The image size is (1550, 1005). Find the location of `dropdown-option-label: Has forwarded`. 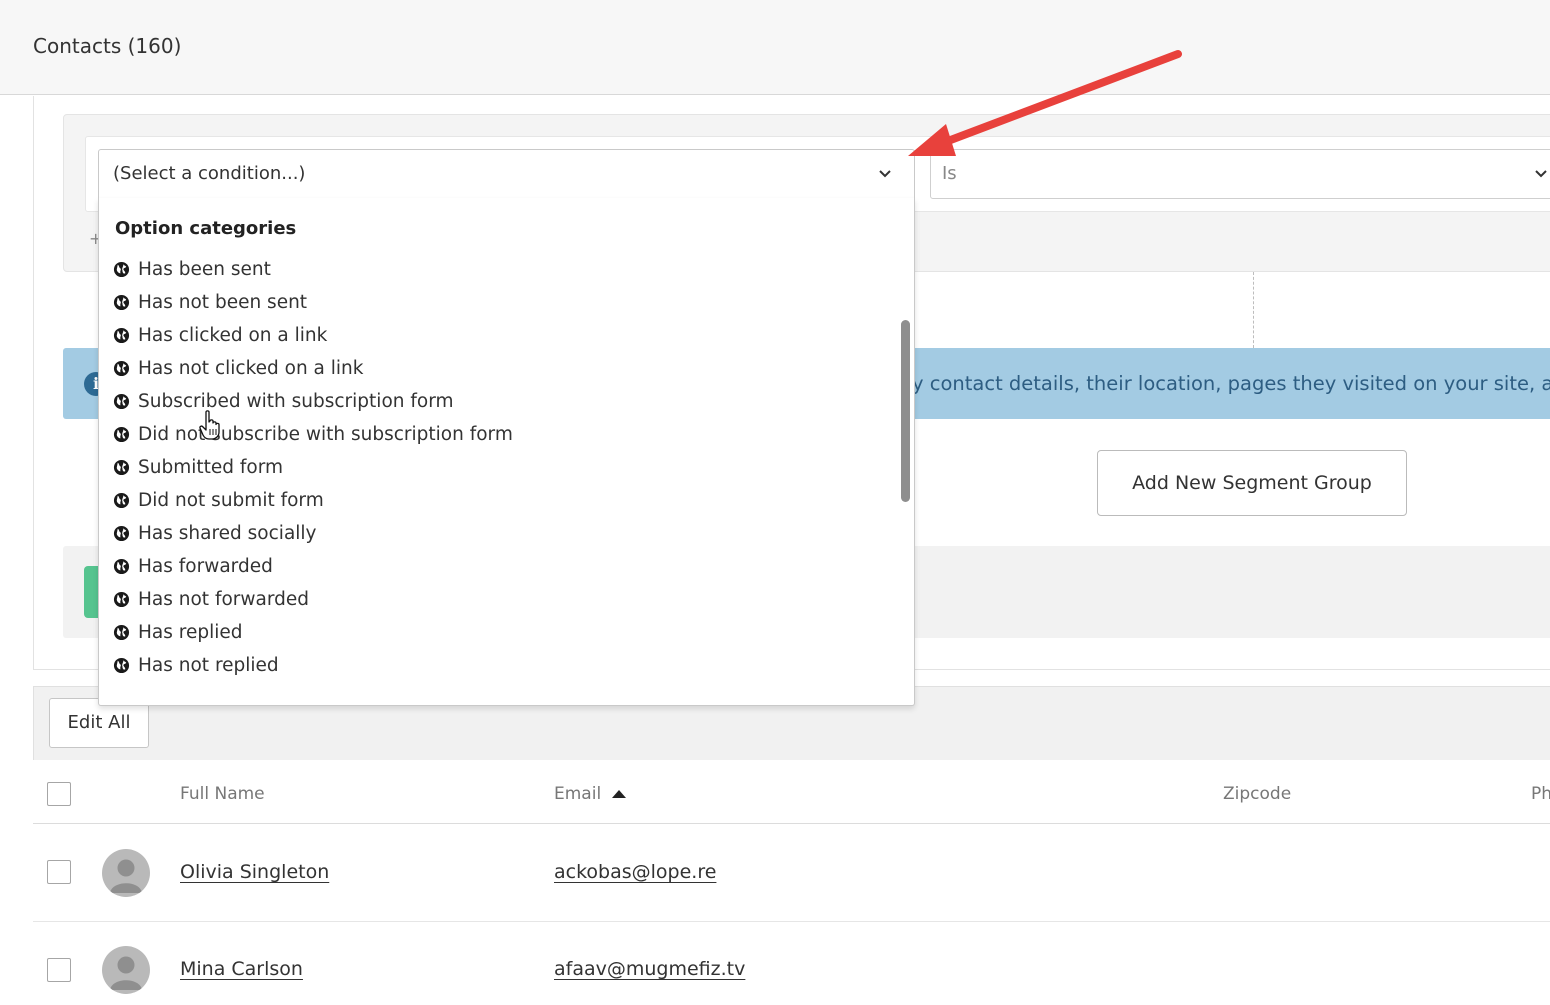

dropdown-option-label: Has forwarded is located at coordinates (205, 566).